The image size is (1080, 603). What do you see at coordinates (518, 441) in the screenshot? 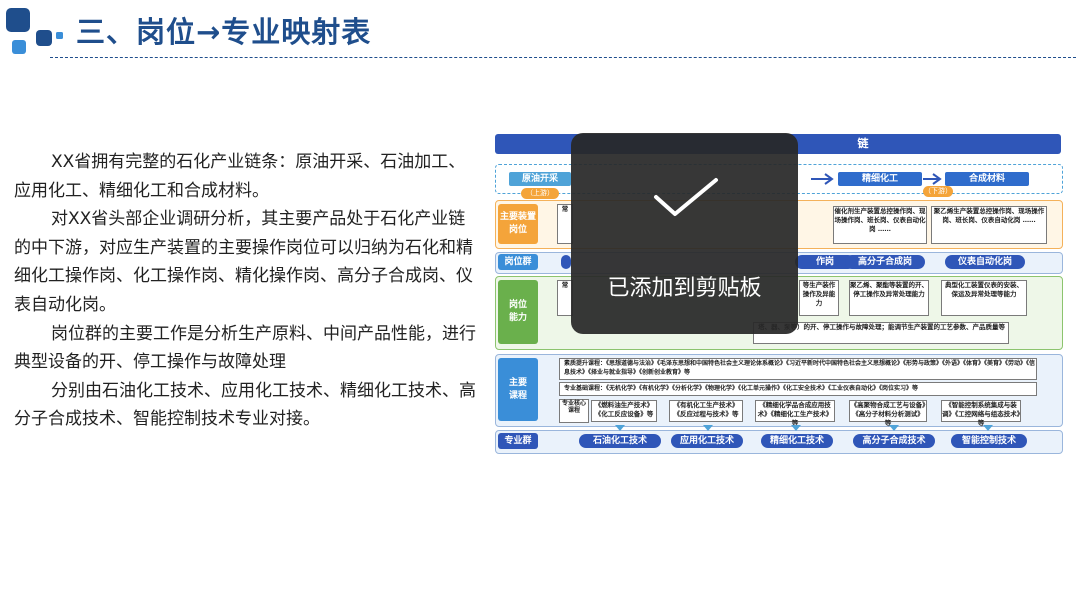
I see `major-label: 专业群` at bounding box center [518, 441].